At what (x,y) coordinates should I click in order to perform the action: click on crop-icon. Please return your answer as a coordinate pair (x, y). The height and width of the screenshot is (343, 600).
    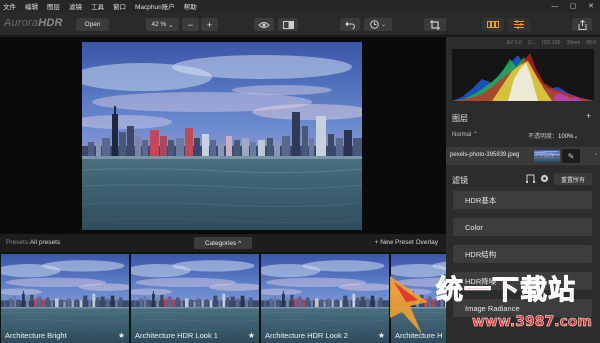
    Looking at the image, I should click on (435, 24).